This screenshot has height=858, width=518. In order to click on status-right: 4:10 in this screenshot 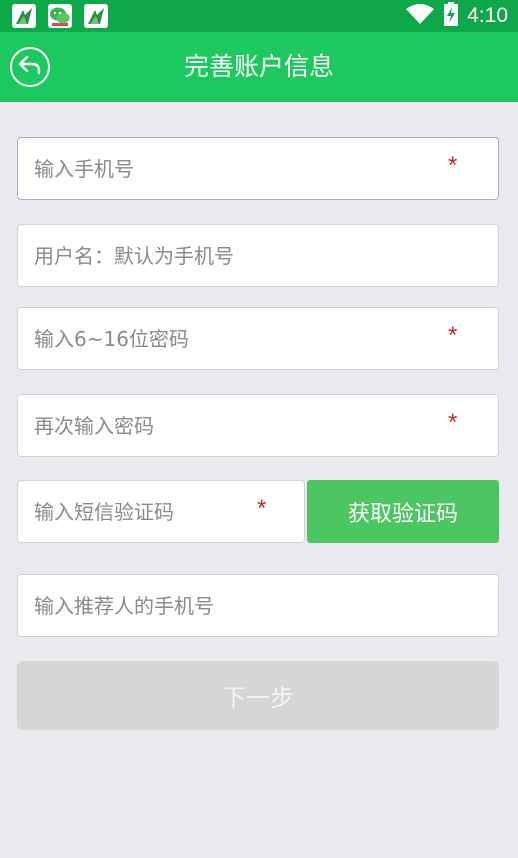, I will do `click(456, 16)`.